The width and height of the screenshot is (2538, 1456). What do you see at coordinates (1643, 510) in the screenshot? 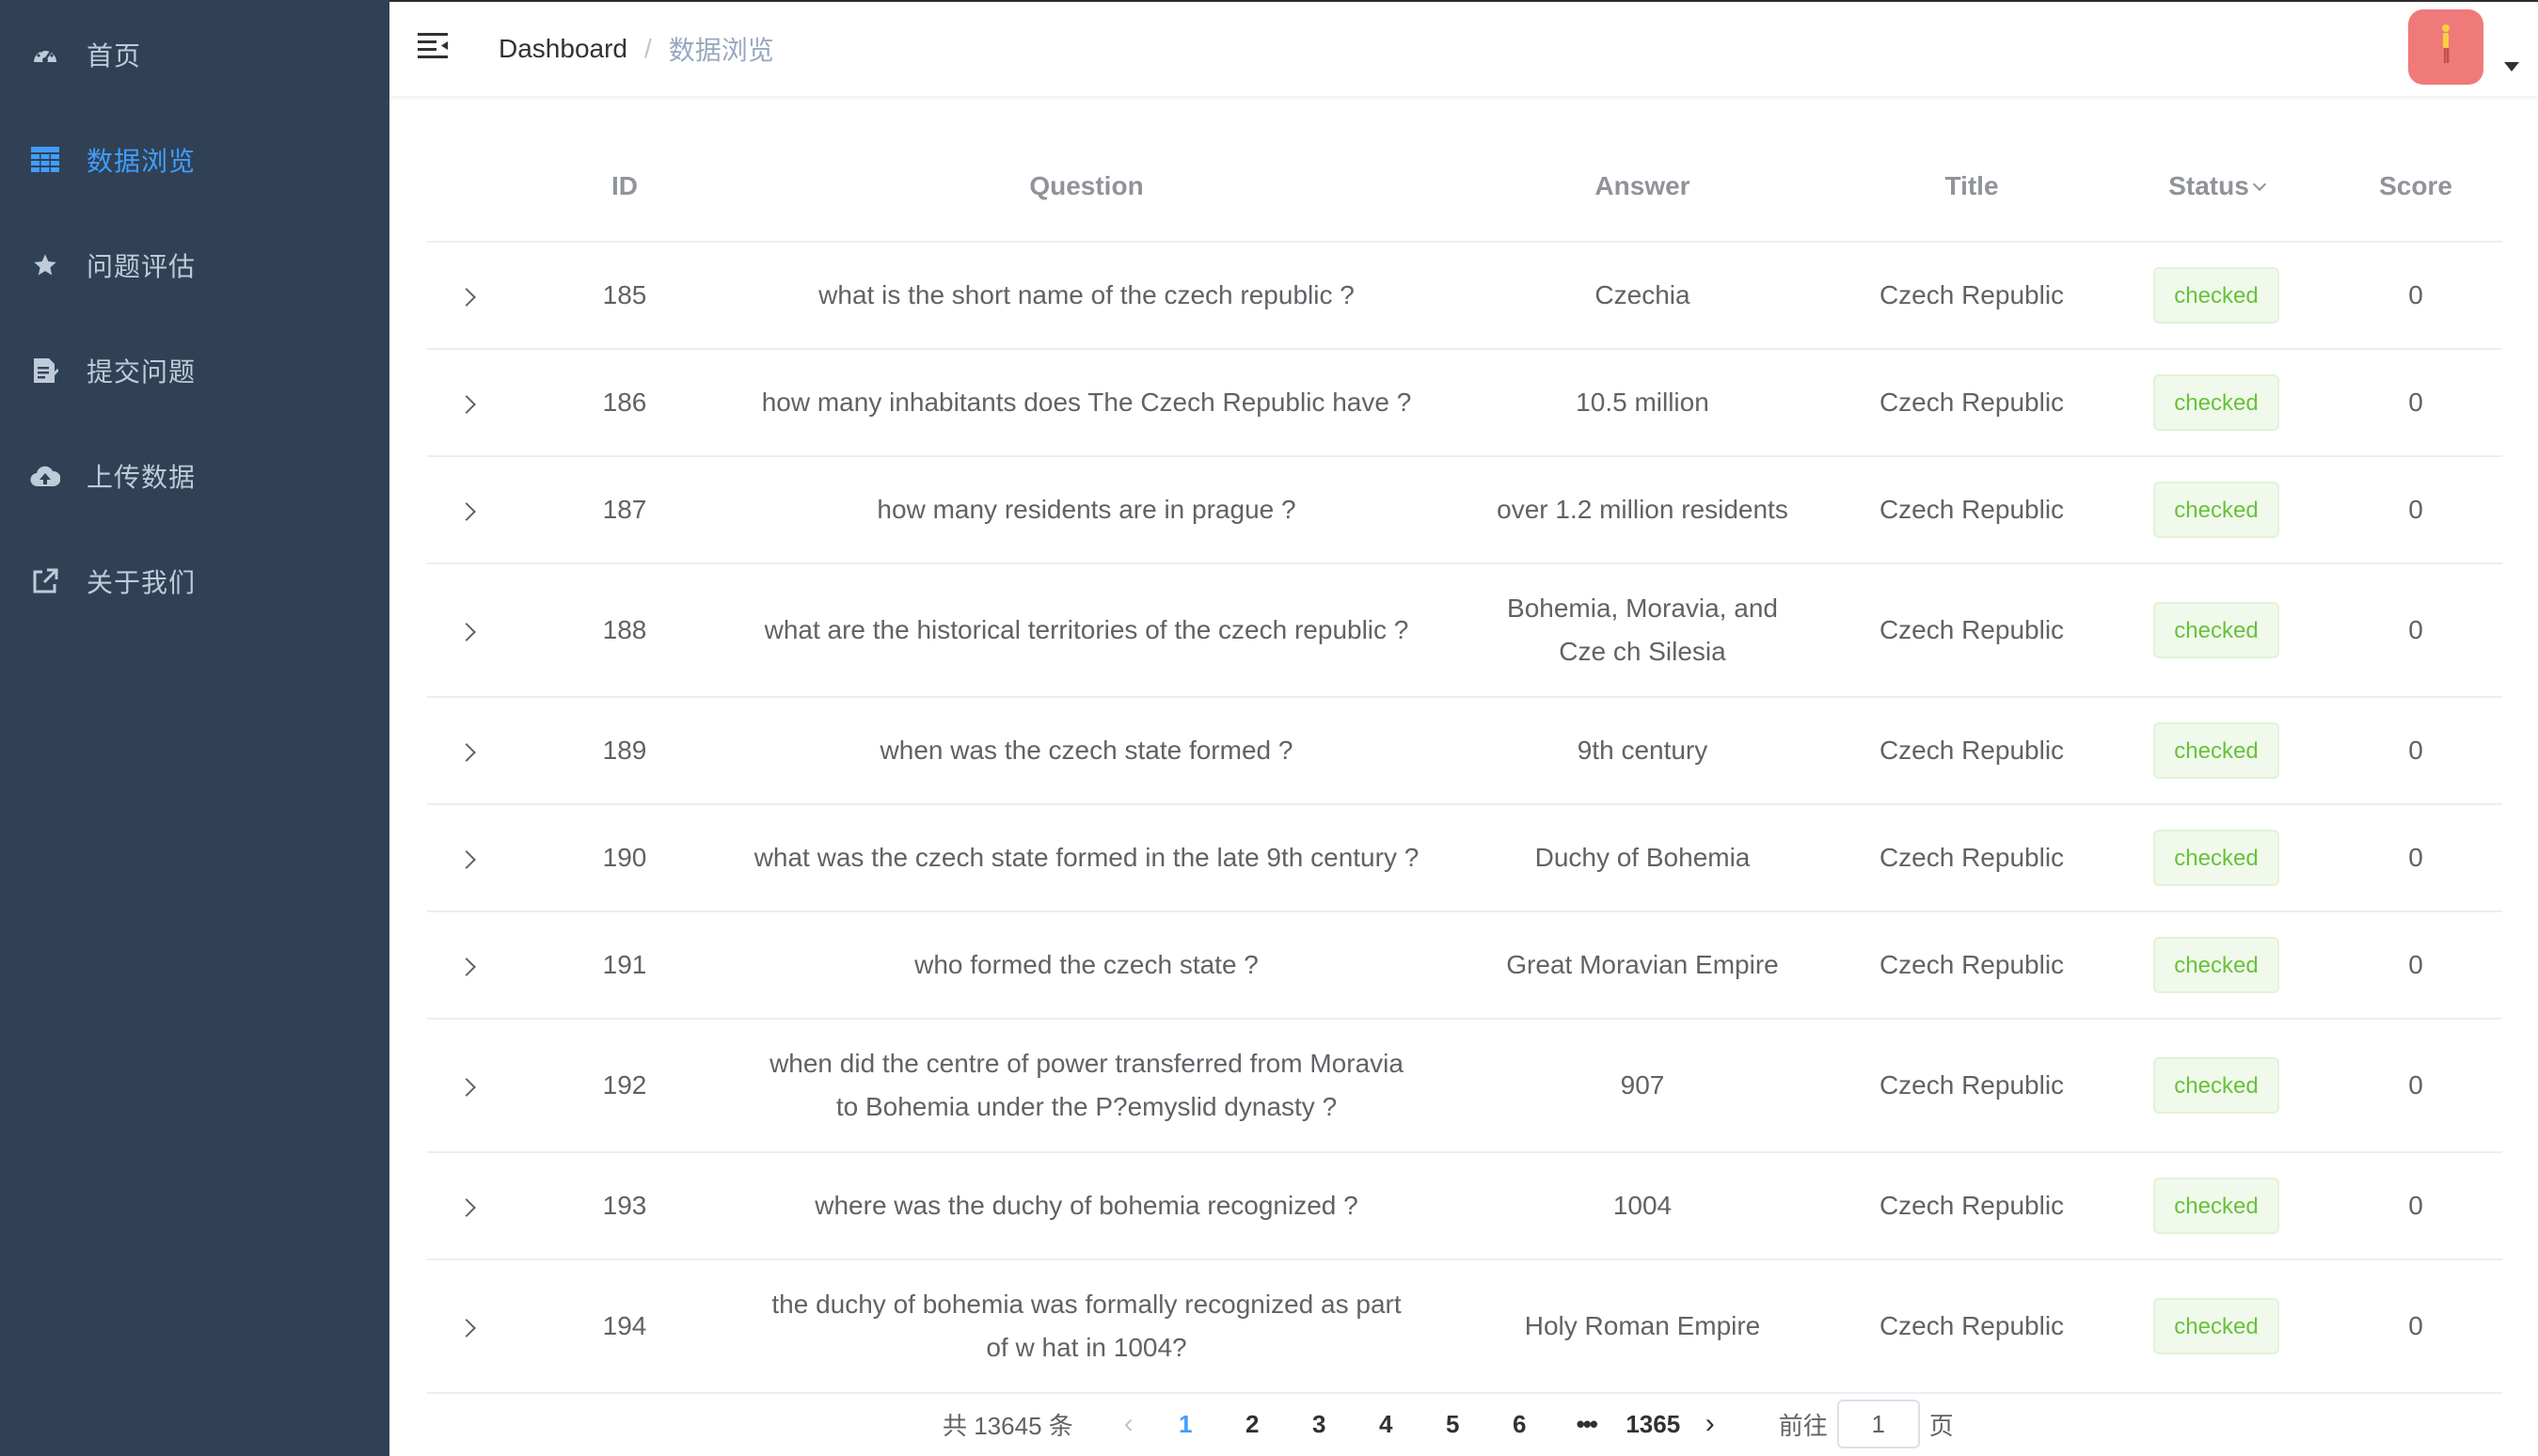
I see `cell-answer: over 1.2 million residents` at bounding box center [1643, 510].